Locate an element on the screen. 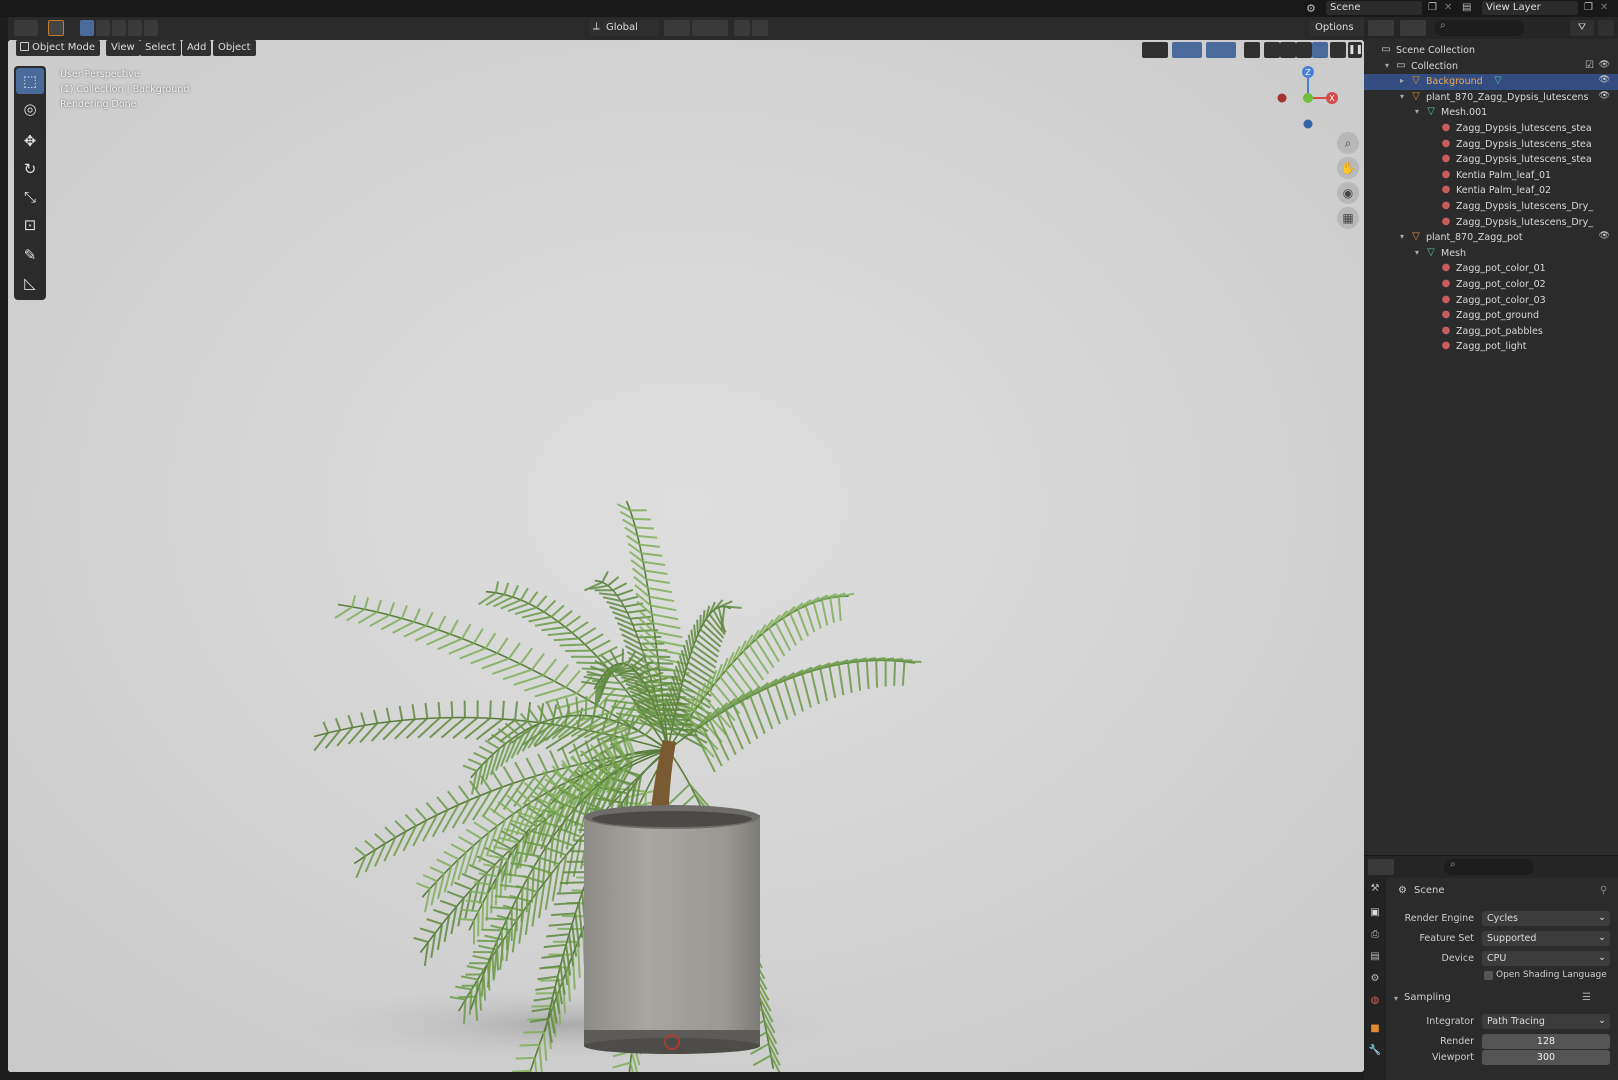  view-layer-tab-icon: ▤ is located at coordinates (1375, 957).